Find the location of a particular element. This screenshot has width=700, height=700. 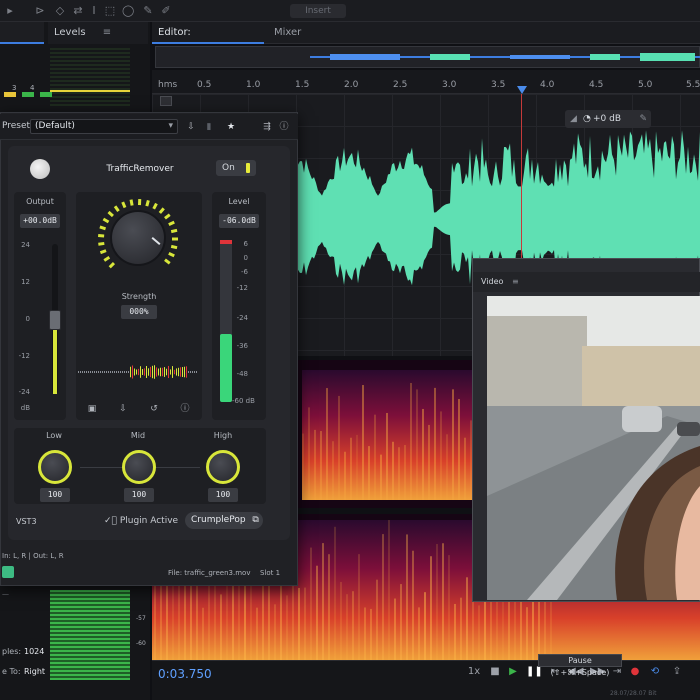

stop-icon: ■ is located at coordinates (495, 672).